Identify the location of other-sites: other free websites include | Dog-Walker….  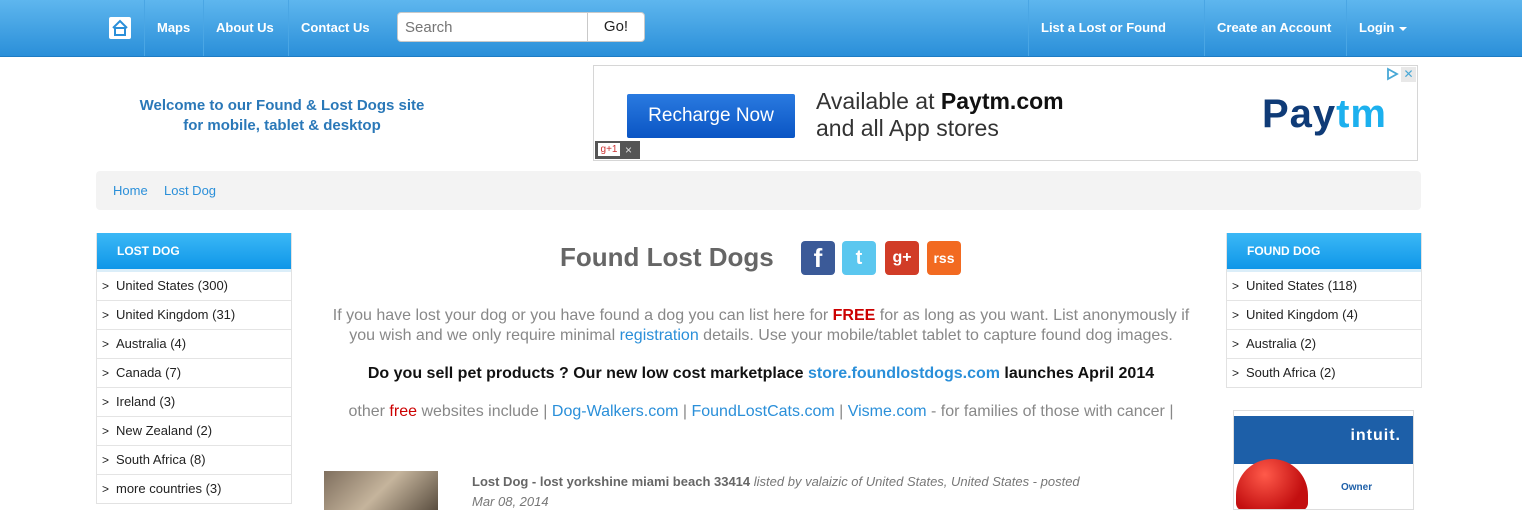
(761, 412).